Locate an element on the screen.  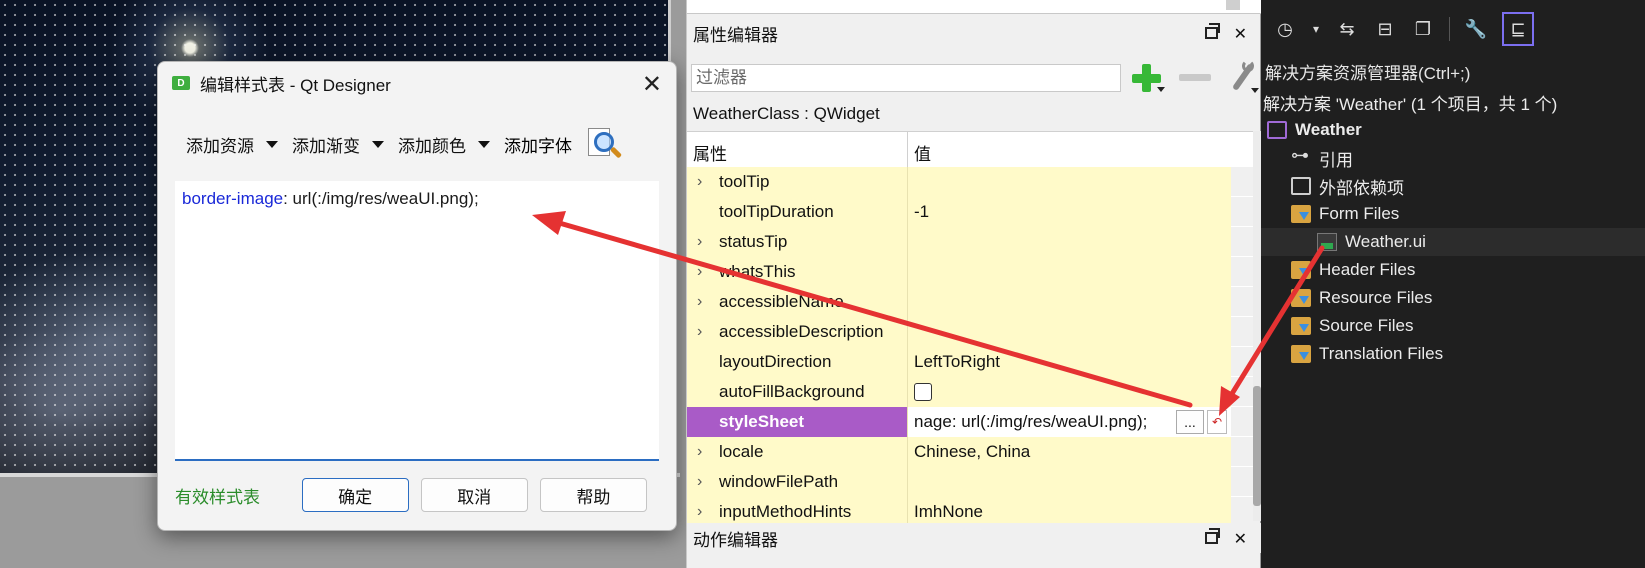
tree-item-external-deps: 外部依赖项 is located at coordinates (1453, 186).